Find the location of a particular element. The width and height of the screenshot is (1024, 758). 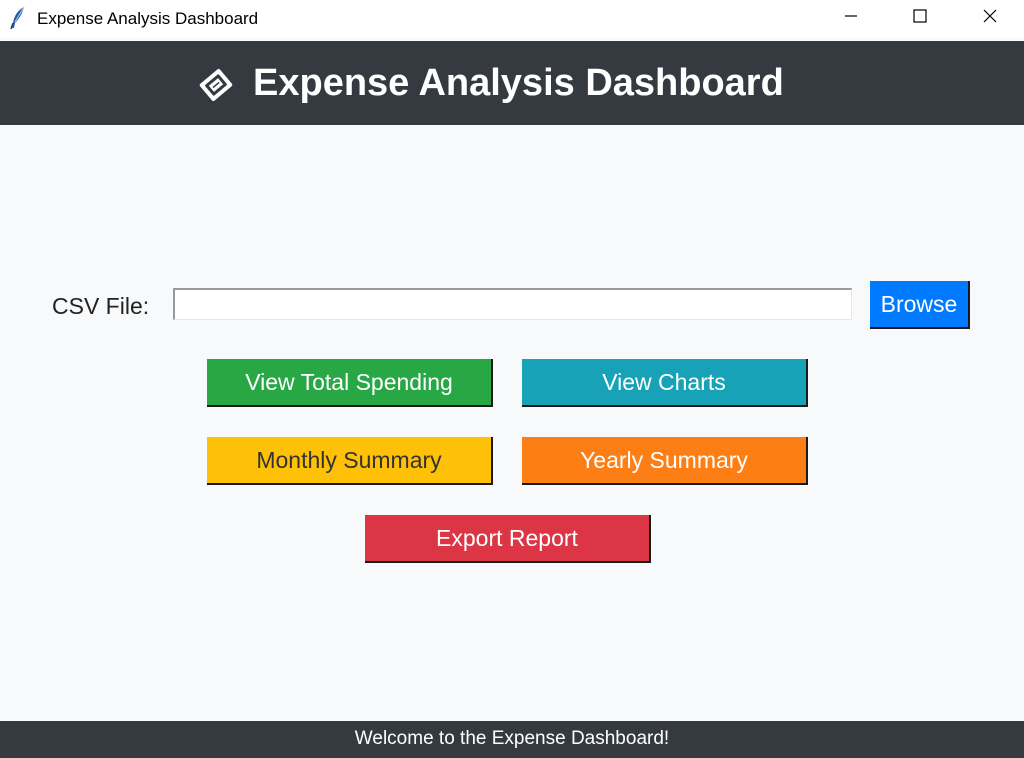

close-icon is located at coordinates (990, 18).